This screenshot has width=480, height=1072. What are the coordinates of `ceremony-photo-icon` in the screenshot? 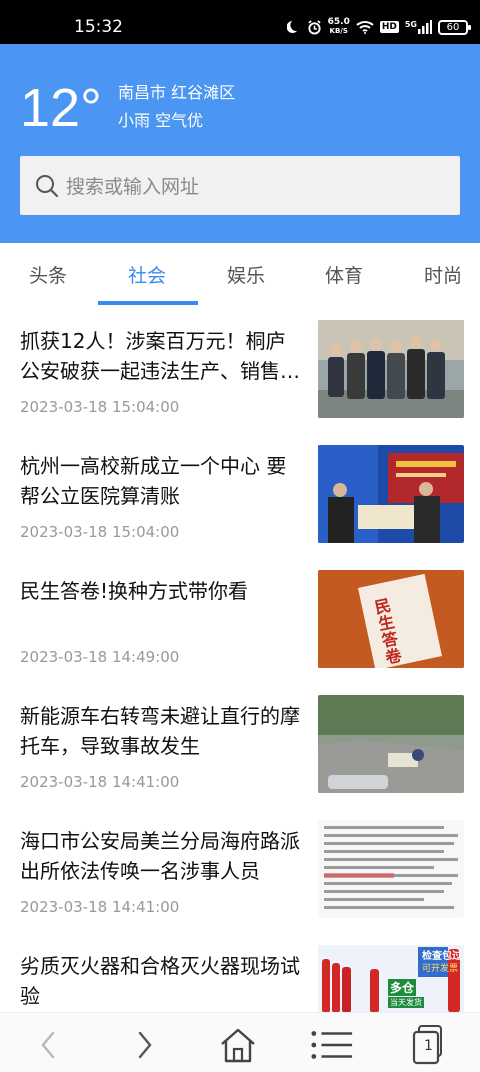 It's located at (391, 494).